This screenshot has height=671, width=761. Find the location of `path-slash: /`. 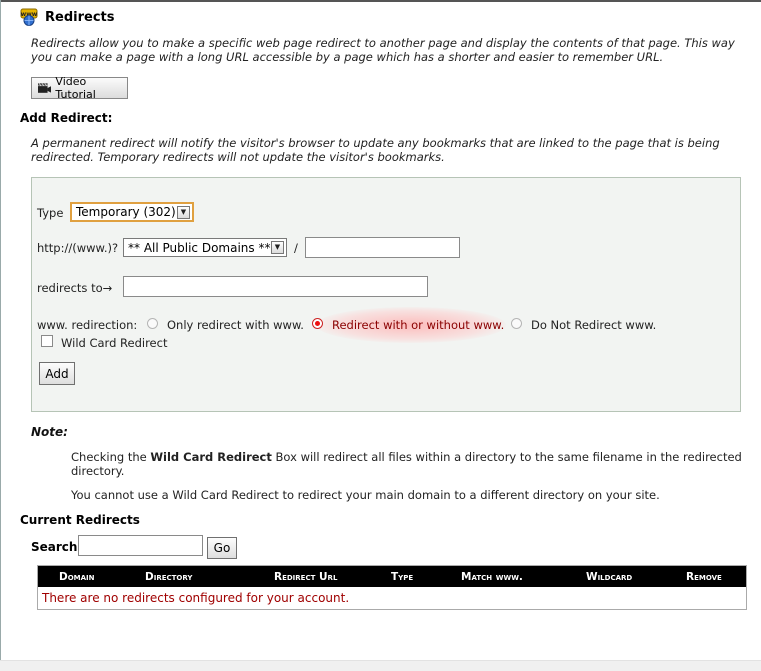

path-slash: / is located at coordinates (296, 248).